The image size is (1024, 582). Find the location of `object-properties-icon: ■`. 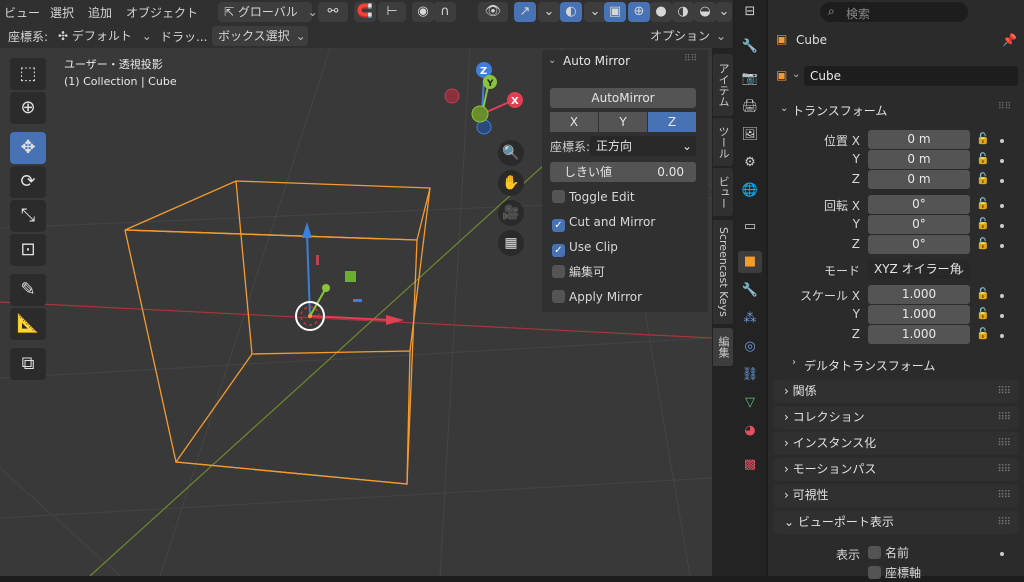

object-properties-icon: ■ is located at coordinates (750, 262).